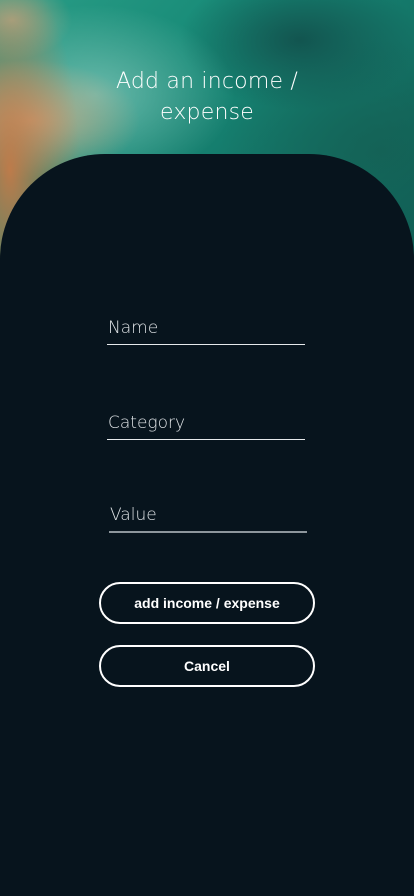 The height and width of the screenshot is (896, 414). I want to click on category-field, so click(206, 419).